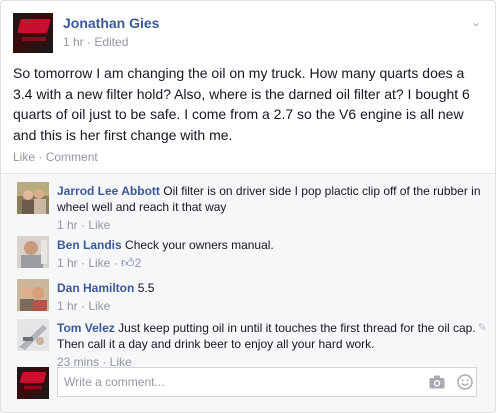  I want to click on commenter-name: Tom Velez, so click(86, 328).